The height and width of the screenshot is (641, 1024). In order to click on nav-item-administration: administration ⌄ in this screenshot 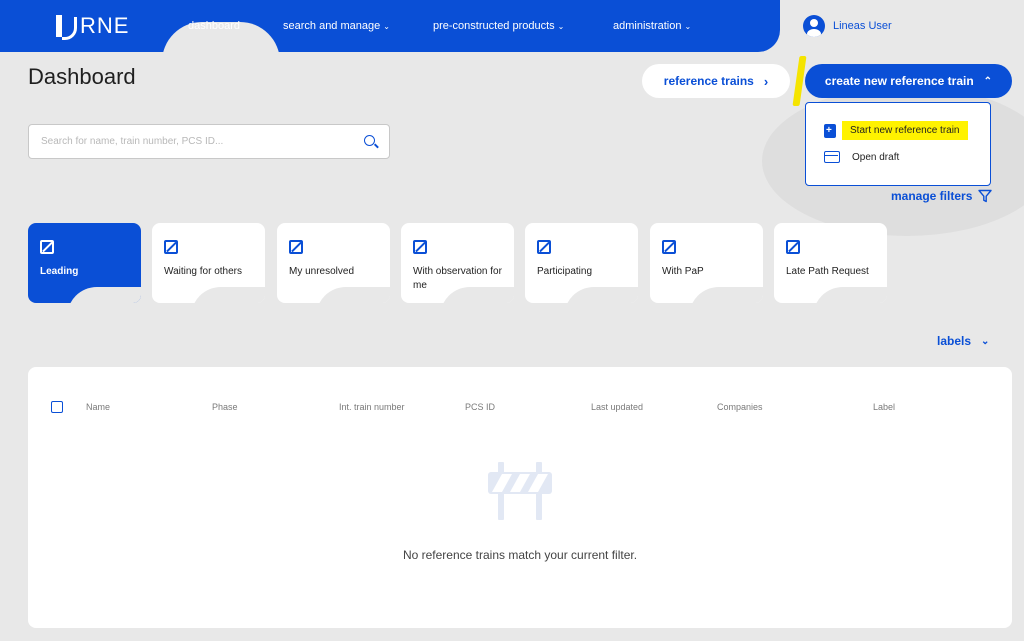, I will do `click(652, 26)`.